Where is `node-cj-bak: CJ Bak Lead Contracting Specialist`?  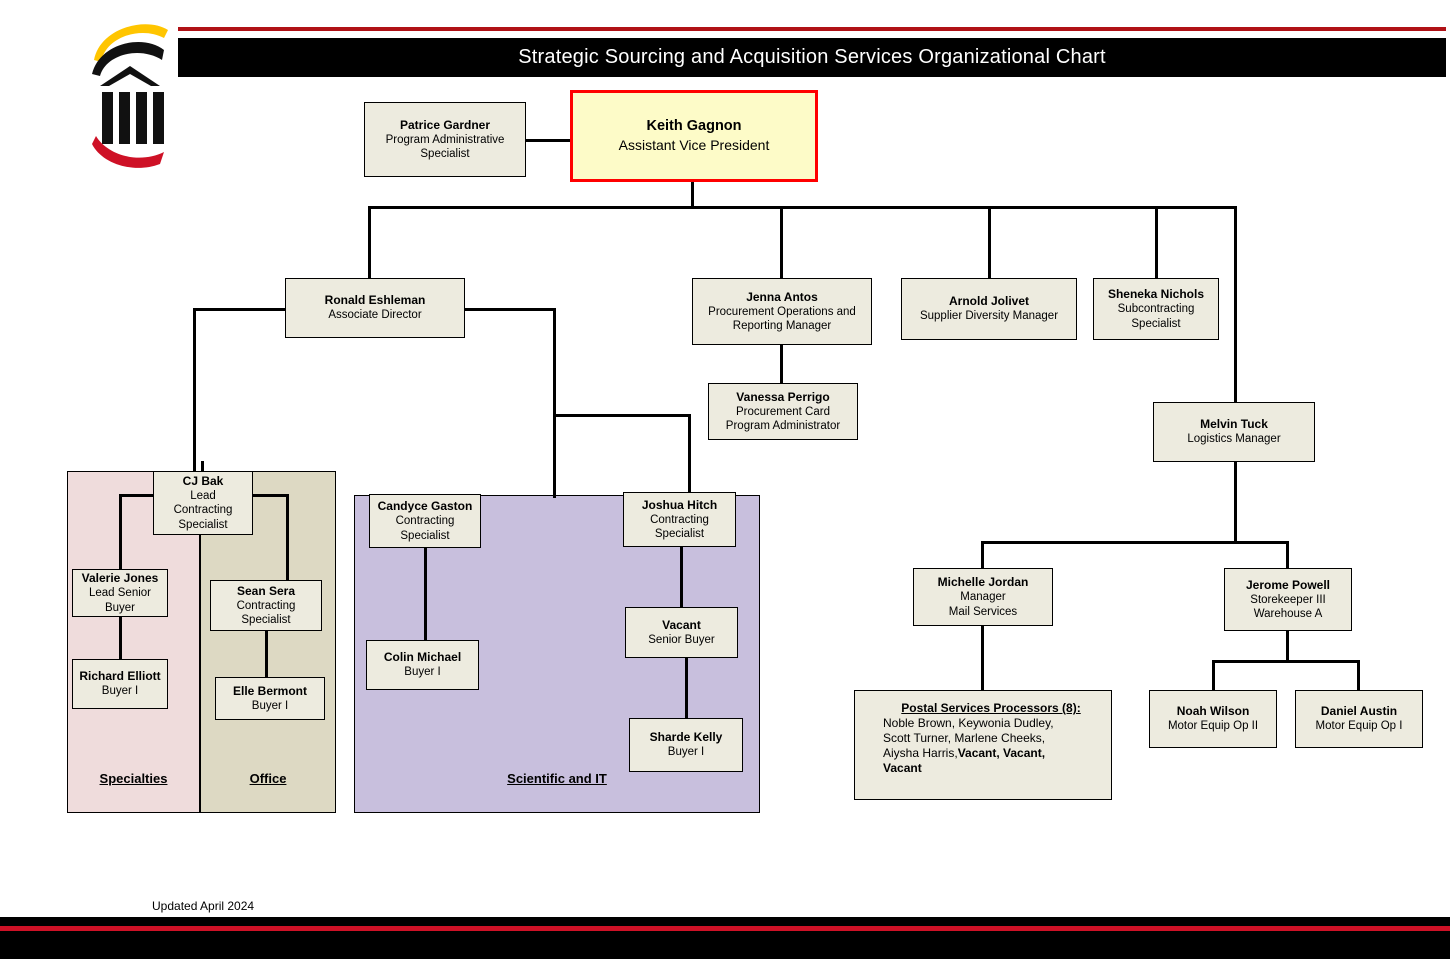
node-cj-bak: CJ Bak Lead Contracting Specialist is located at coordinates (203, 503).